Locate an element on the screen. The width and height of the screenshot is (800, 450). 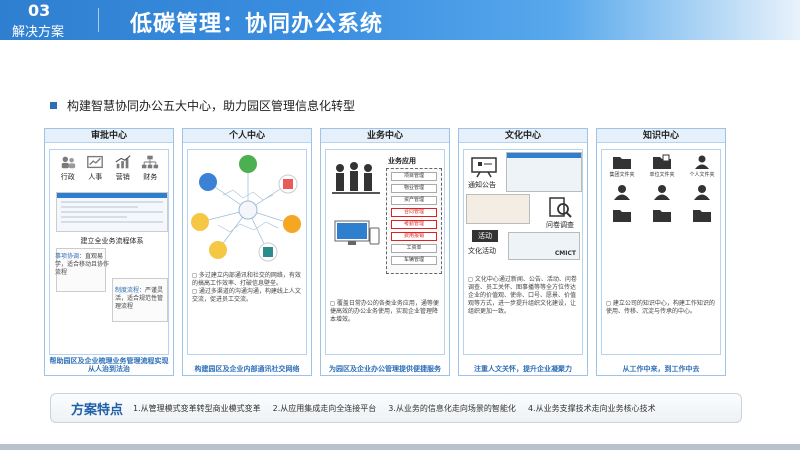
bullet-content: 建立公司的知识中心，构建工作知识的使用、传移、沉淀与传承的中心。 is located at coordinates (660, 307).